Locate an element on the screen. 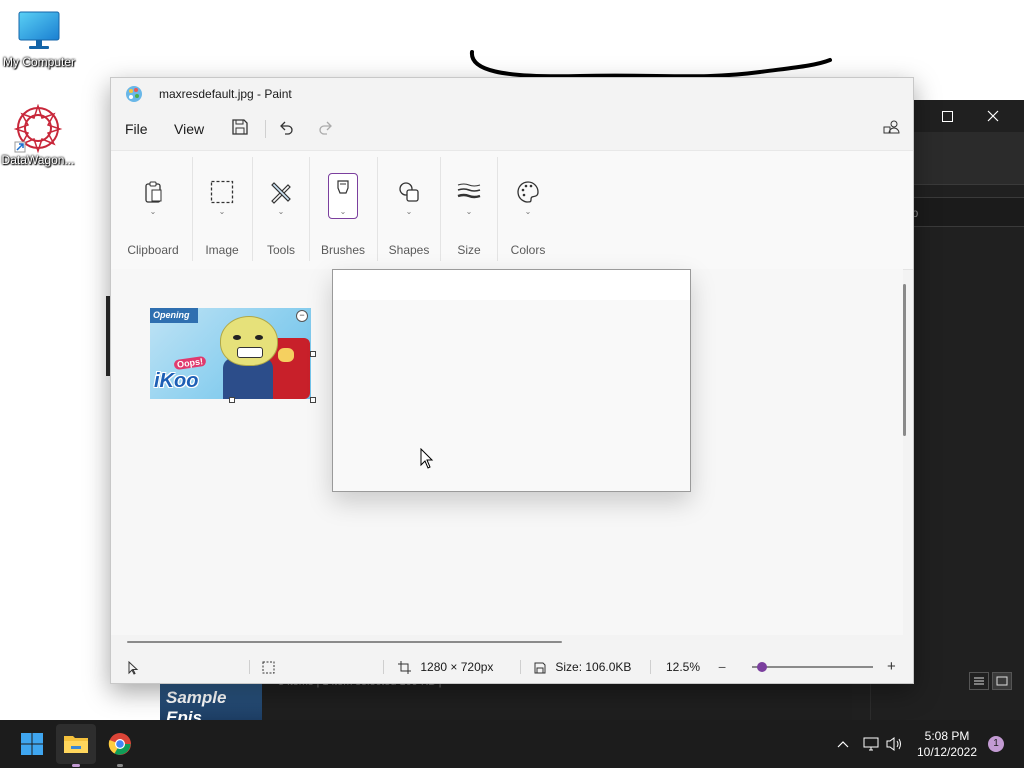 This screenshot has width=1024, height=768. undo-button is located at coordinates (288, 129).